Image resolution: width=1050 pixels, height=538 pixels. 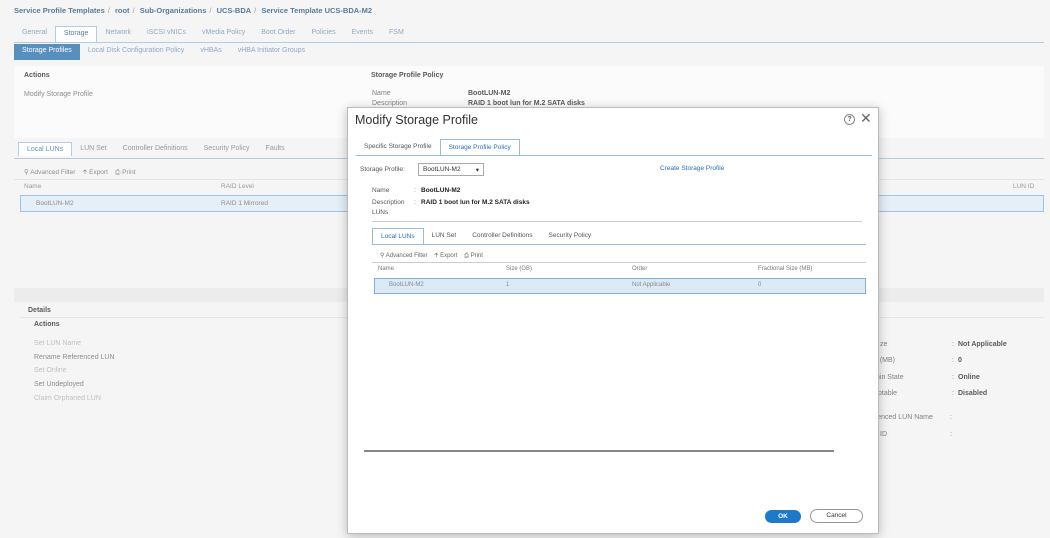 What do you see at coordinates (386, 269) in the screenshot?
I see `header-name: Name` at bounding box center [386, 269].